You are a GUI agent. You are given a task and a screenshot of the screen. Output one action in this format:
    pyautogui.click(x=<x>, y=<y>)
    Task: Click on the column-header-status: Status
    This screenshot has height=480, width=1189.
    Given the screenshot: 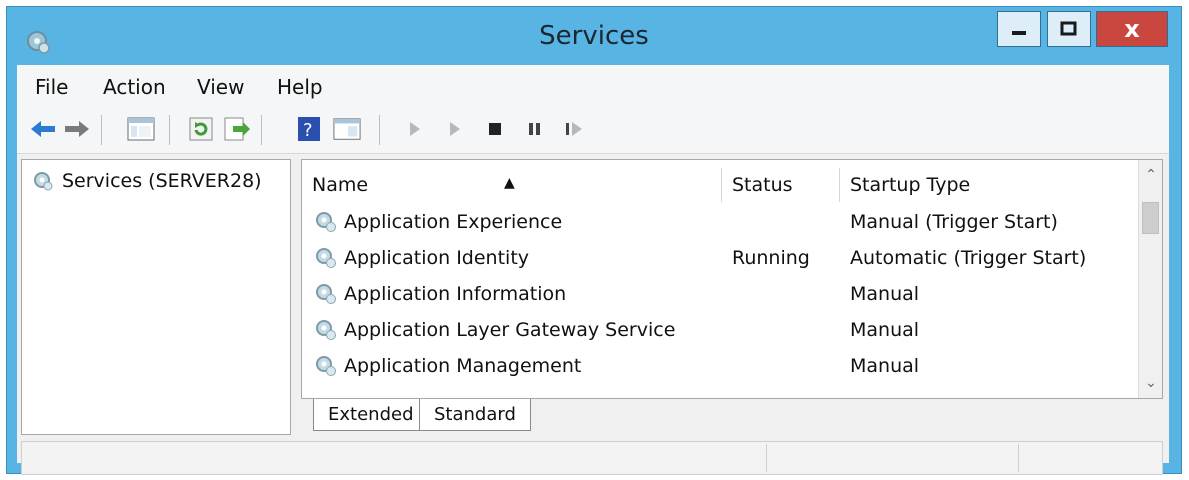 What is the action you would take?
    pyautogui.click(x=781, y=185)
    